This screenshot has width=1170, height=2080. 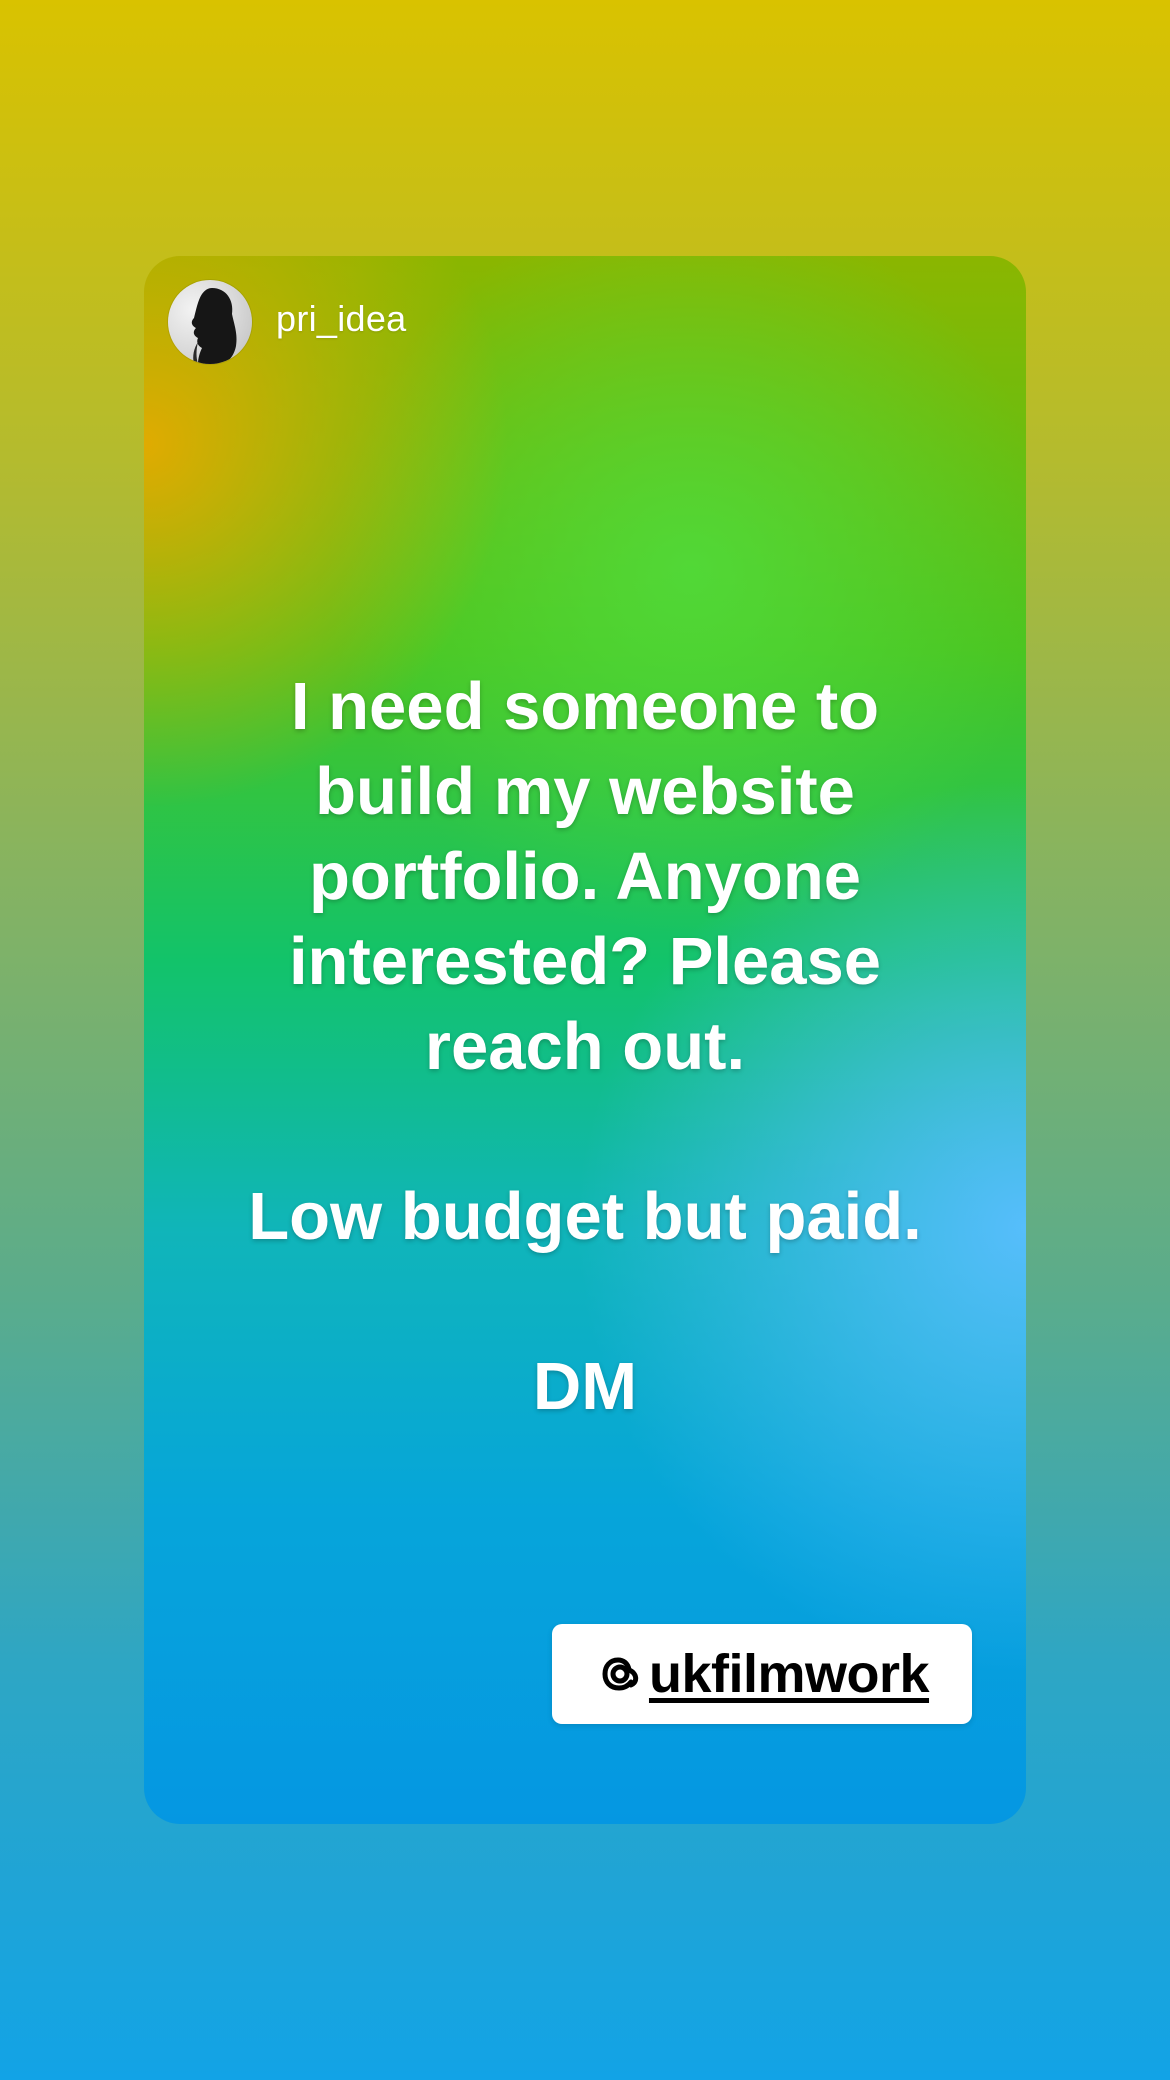 What do you see at coordinates (585, 706) in the screenshot?
I see `story-text-line: I need someone to` at bounding box center [585, 706].